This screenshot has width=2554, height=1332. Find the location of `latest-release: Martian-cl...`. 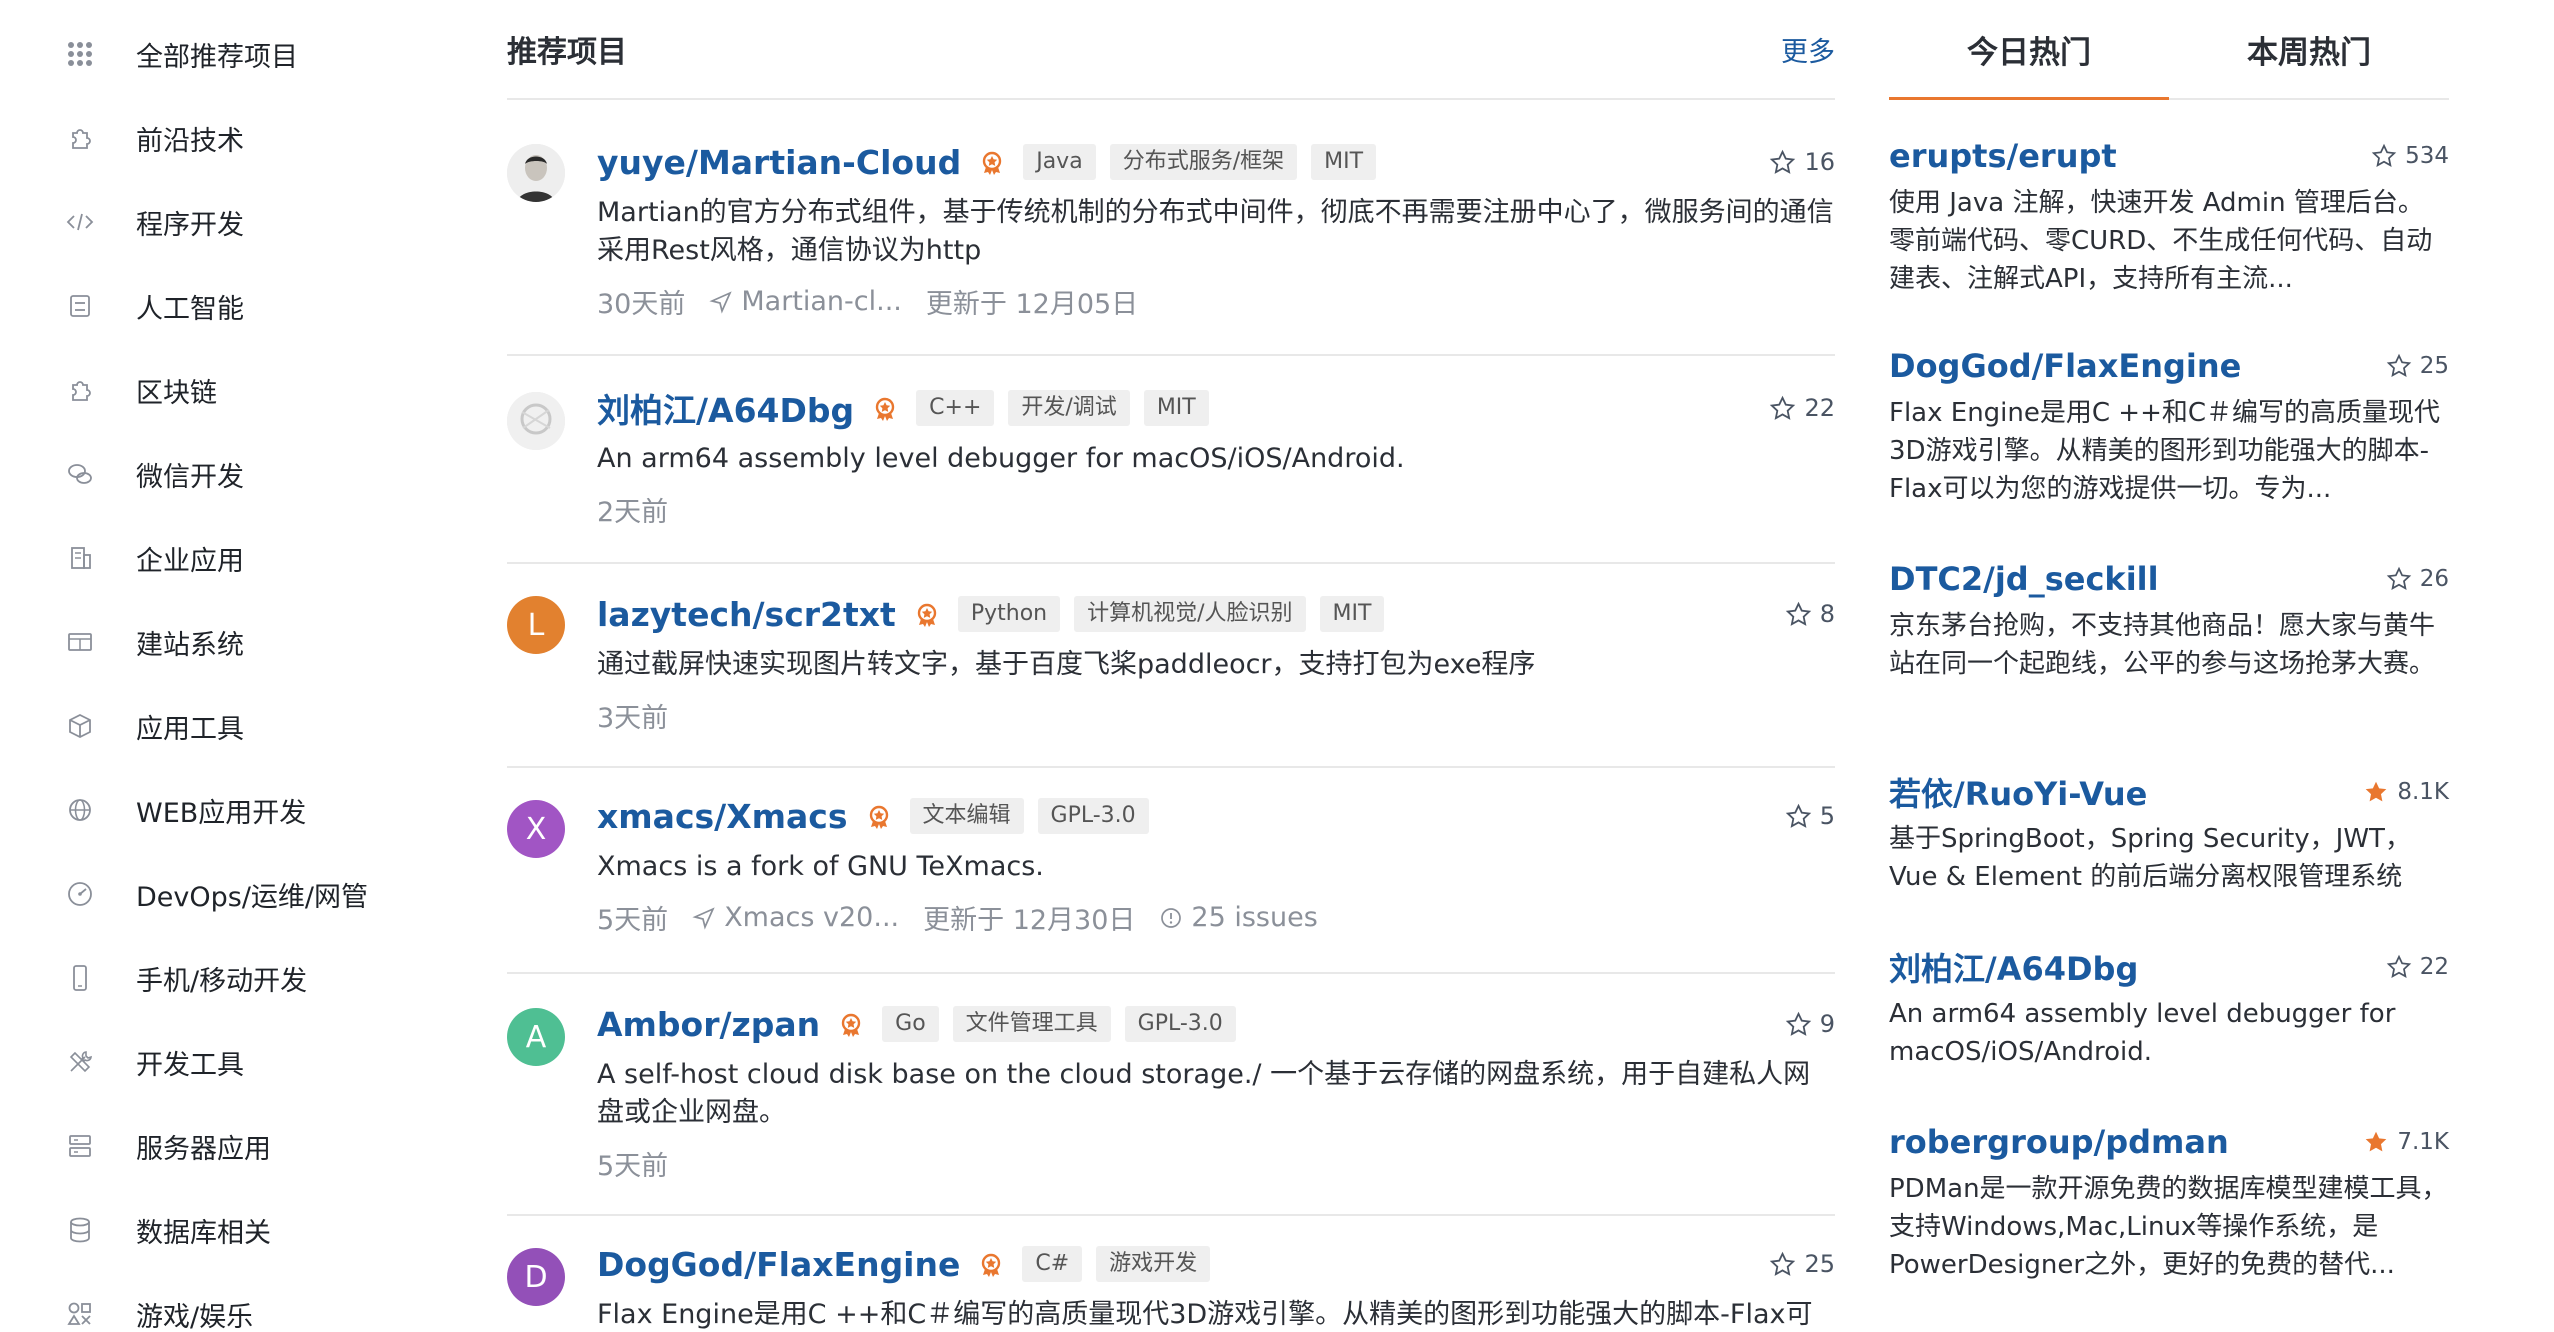

latest-release: Martian-cl... is located at coordinates (805, 301).